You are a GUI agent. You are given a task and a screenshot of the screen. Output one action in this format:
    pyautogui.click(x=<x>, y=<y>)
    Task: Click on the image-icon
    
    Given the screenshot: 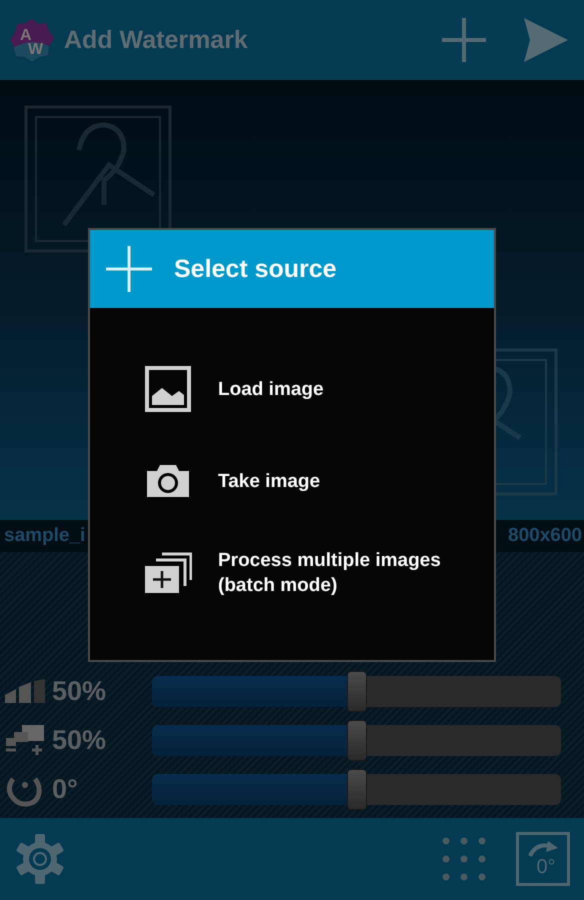 What is the action you would take?
    pyautogui.click(x=168, y=389)
    